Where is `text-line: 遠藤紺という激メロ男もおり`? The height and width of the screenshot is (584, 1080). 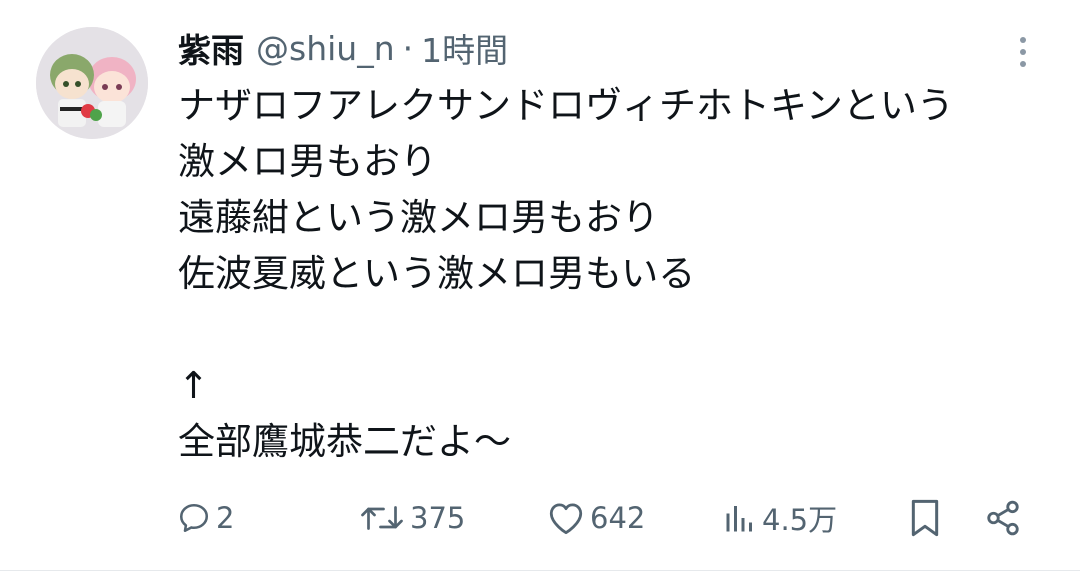
text-line: 遠藤紺という激メロ男もおり is located at coordinates (418, 217).